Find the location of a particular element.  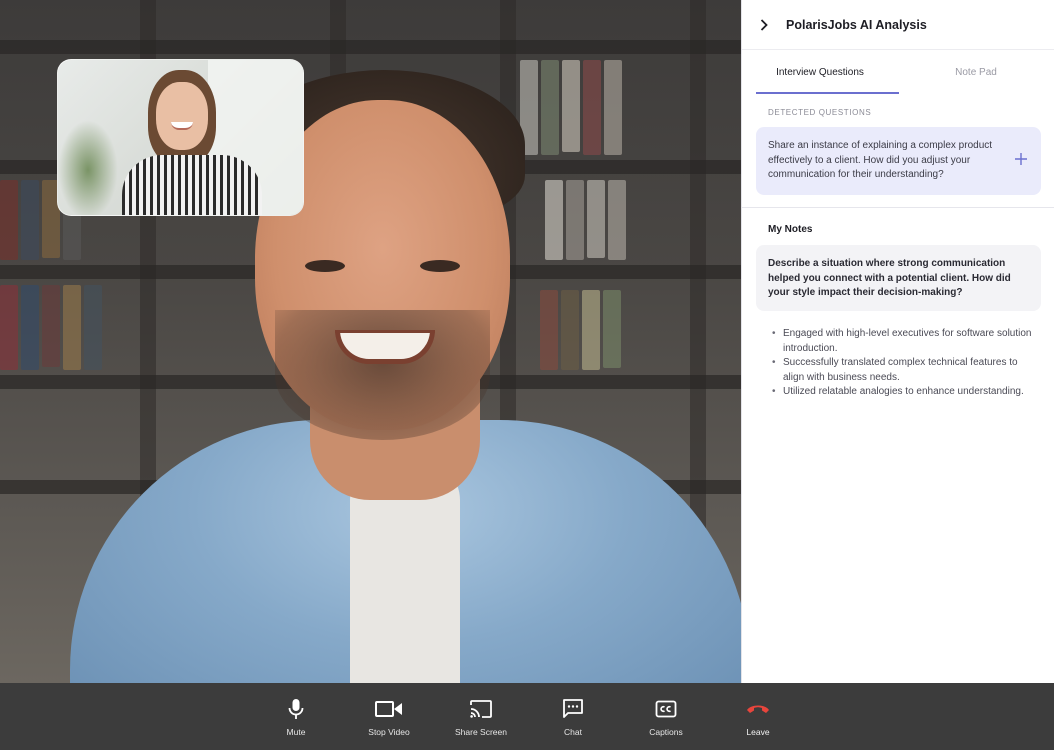

captions-label: Captions is located at coordinates (666, 732).